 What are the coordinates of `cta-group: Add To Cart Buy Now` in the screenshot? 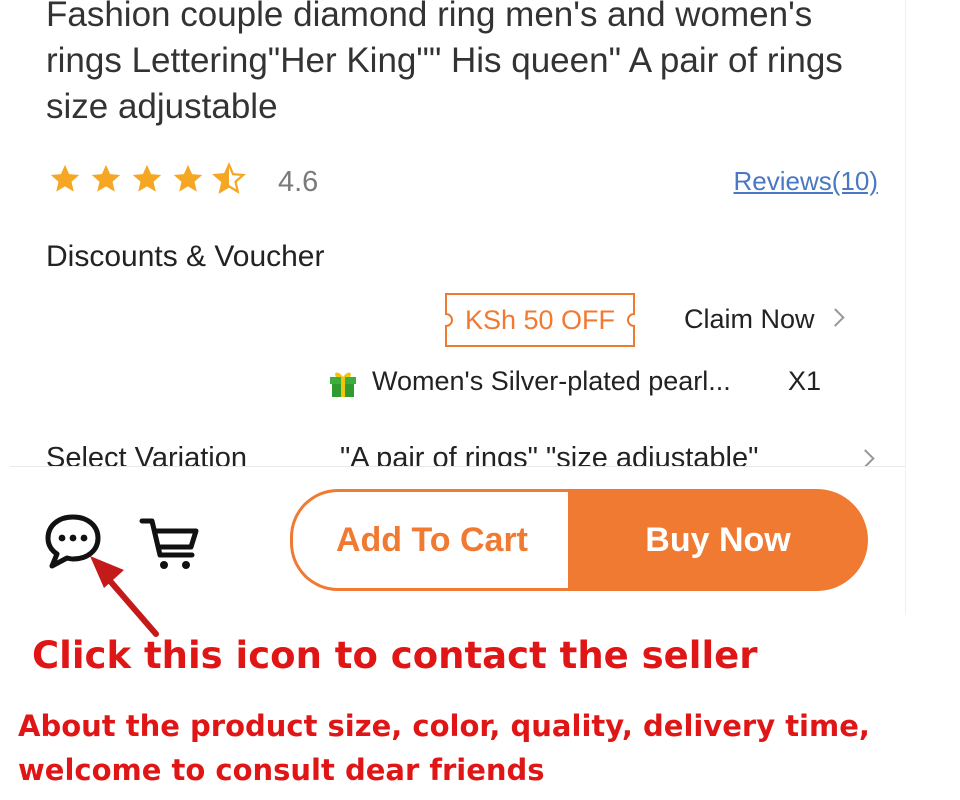 It's located at (579, 540).